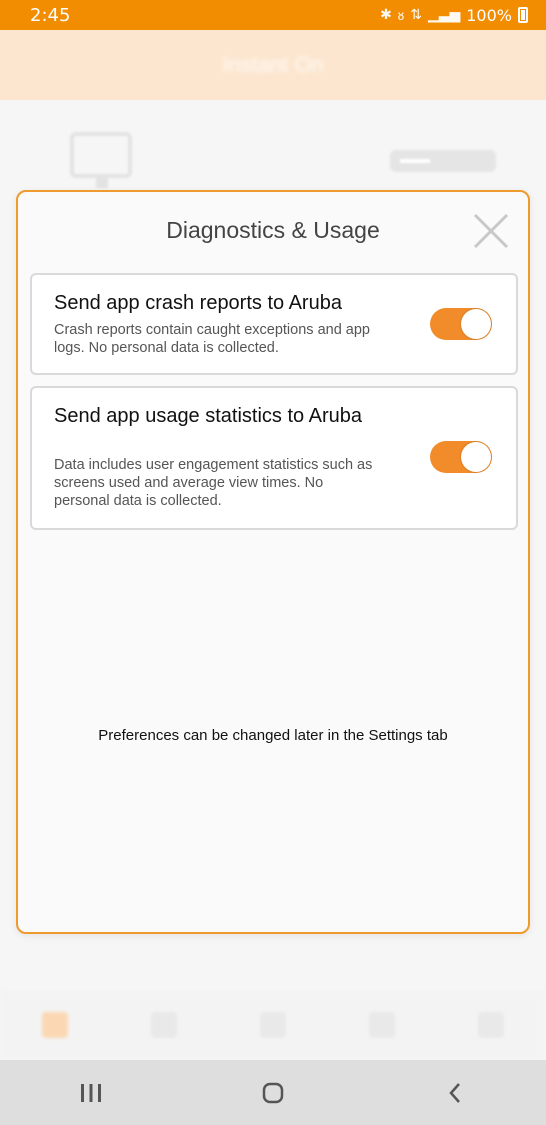  I want to click on data-icon: ⇅, so click(416, 15).